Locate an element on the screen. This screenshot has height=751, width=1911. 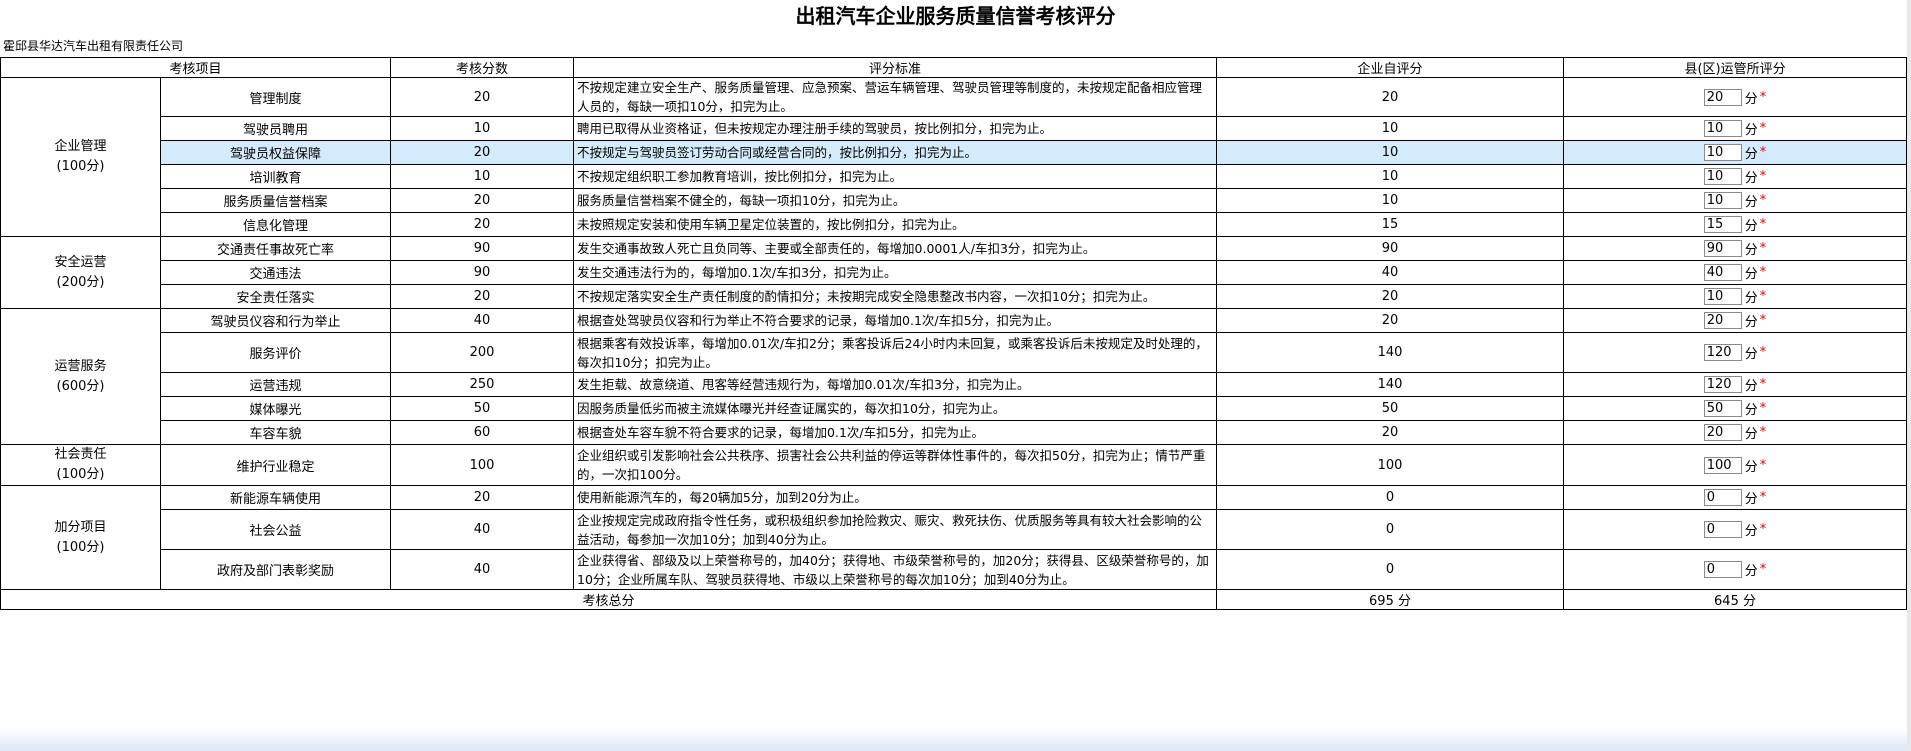
criteria-text: 不按规定与驾驶员签订劳动合同或经营合同的，按比例扣分，扣完为止。 is located at coordinates (895, 152).